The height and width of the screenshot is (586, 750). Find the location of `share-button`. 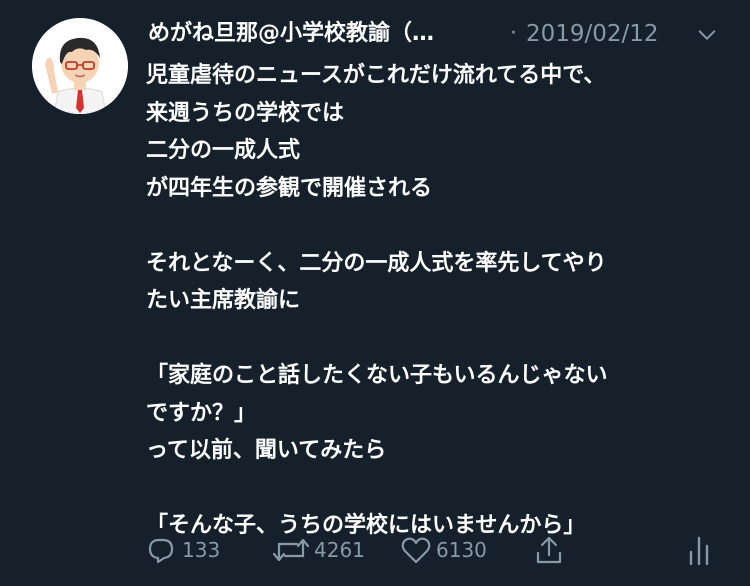

share-button is located at coordinates (549, 550).